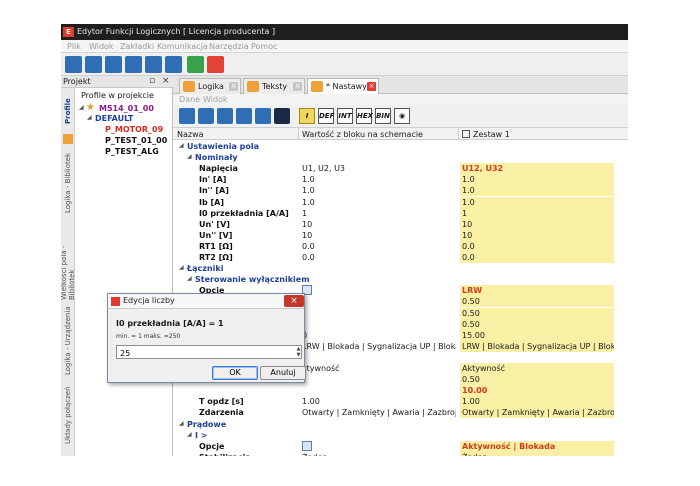  Describe the element at coordinates (344, 64) in the screenshot. I see `main-toolbar` at that location.